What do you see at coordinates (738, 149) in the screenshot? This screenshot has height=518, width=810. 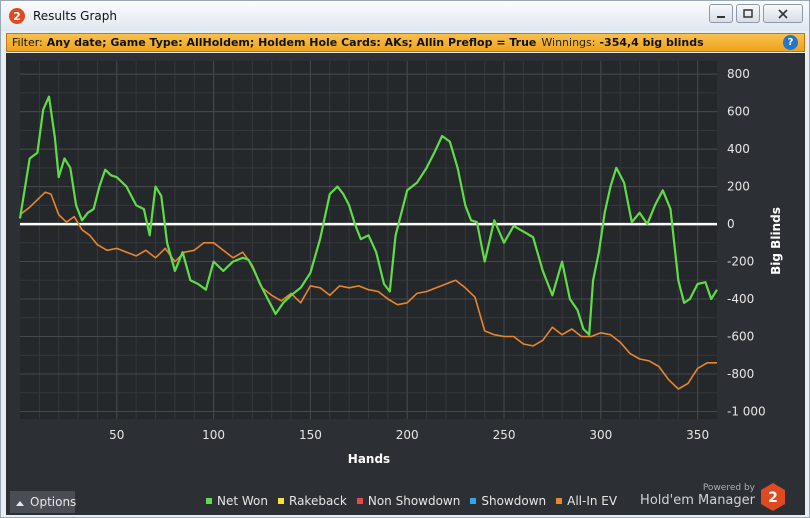 I see `y-tick-label: 400` at bounding box center [738, 149].